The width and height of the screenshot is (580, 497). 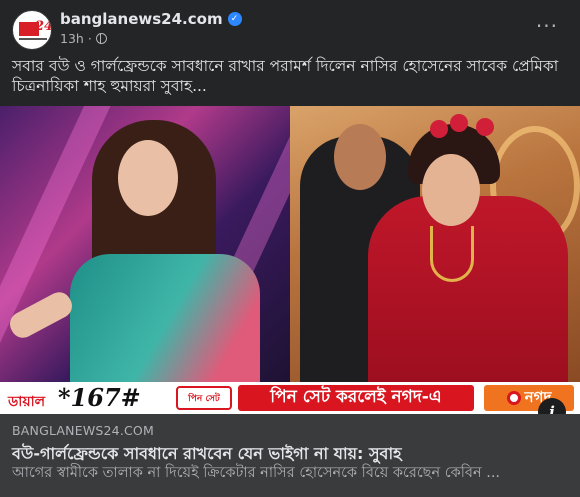 What do you see at coordinates (148, 178) in the screenshot?
I see `face-shape` at bounding box center [148, 178].